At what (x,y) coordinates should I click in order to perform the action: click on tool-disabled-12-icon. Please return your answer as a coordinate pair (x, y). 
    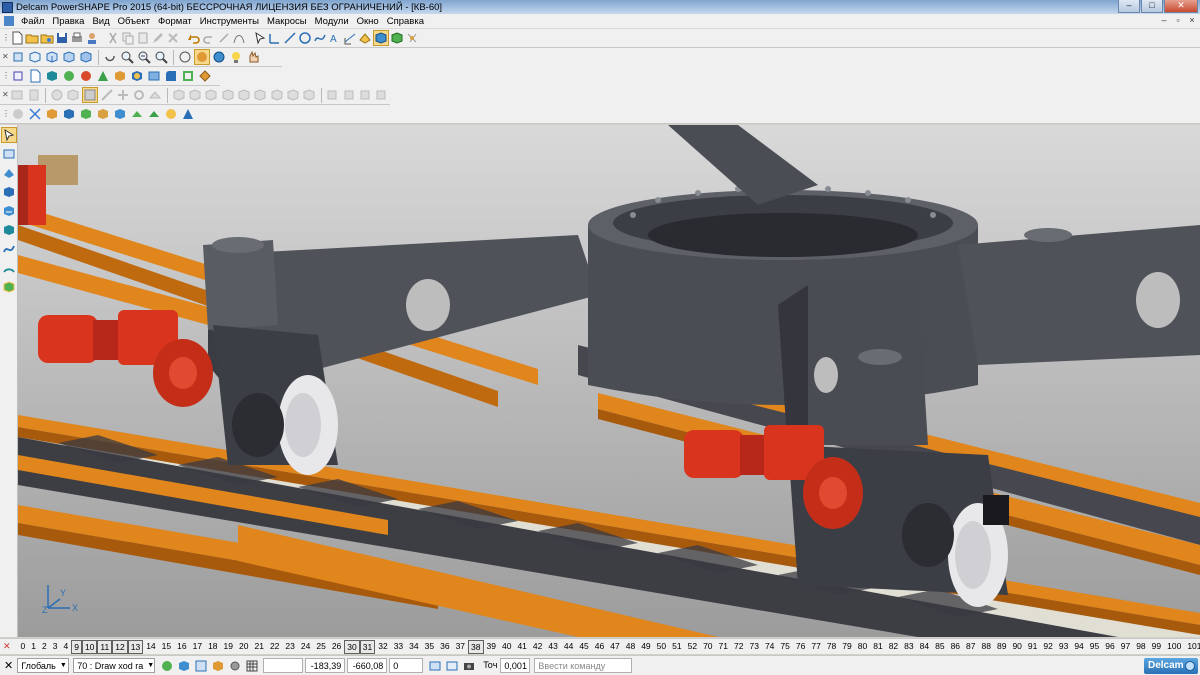
    Looking at the image, I should click on (227, 95).